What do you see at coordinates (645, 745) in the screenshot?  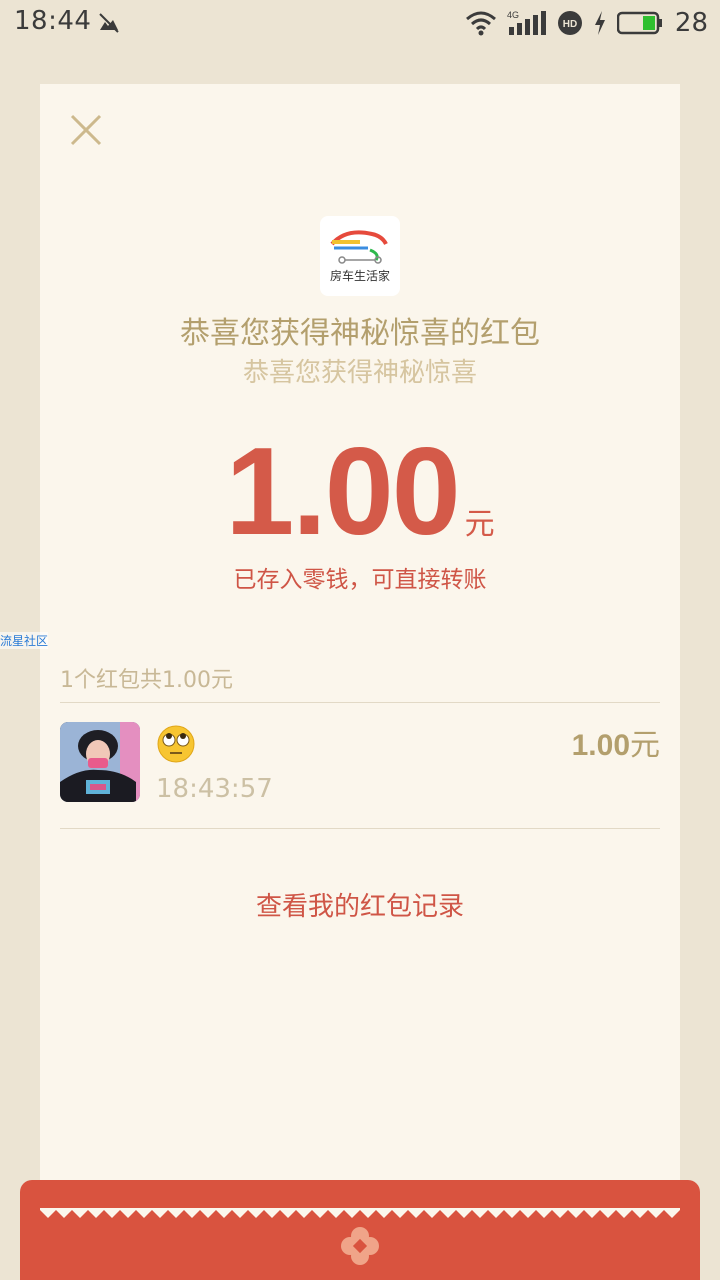 I see `record-amount-unit: 元` at bounding box center [645, 745].